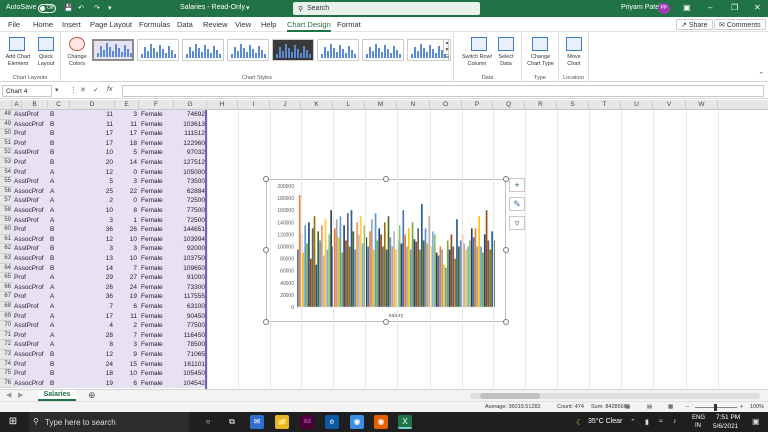 The width and height of the screenshot is (768, 432). I want to click on row-header: 50, so click(6, 134).